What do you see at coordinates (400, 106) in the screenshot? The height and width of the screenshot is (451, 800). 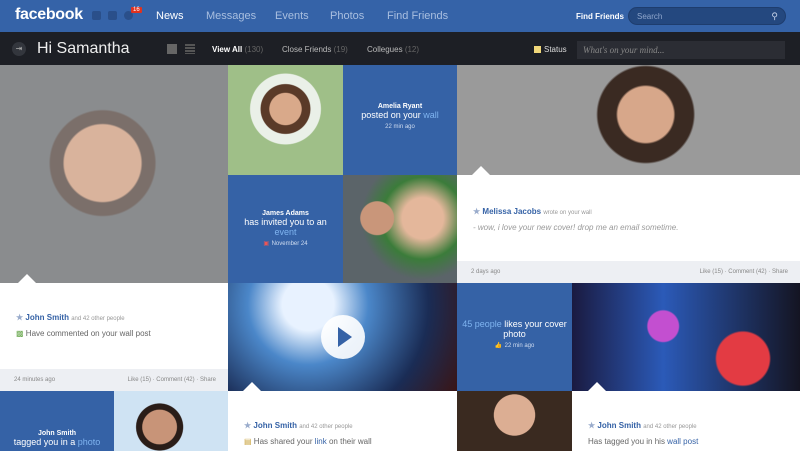 I see `author-name: Amelia Ryant` at bounding box center [400, 106].